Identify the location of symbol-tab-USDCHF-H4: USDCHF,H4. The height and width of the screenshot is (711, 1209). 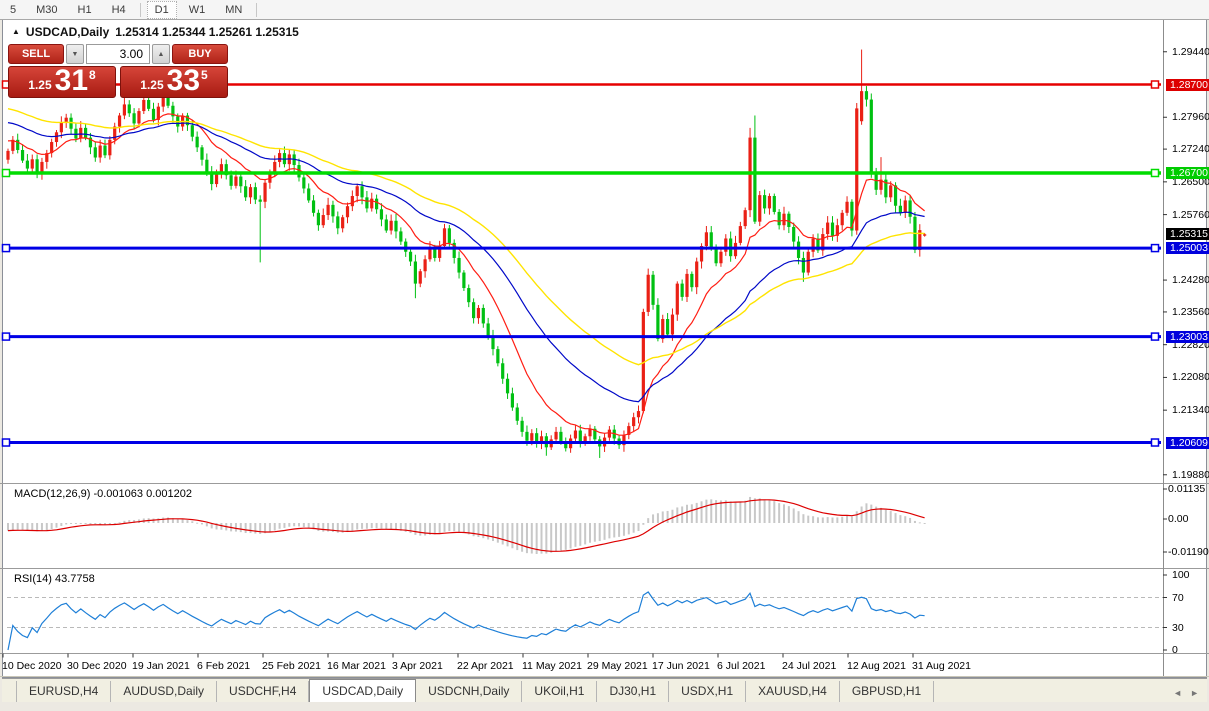
(263, 691).